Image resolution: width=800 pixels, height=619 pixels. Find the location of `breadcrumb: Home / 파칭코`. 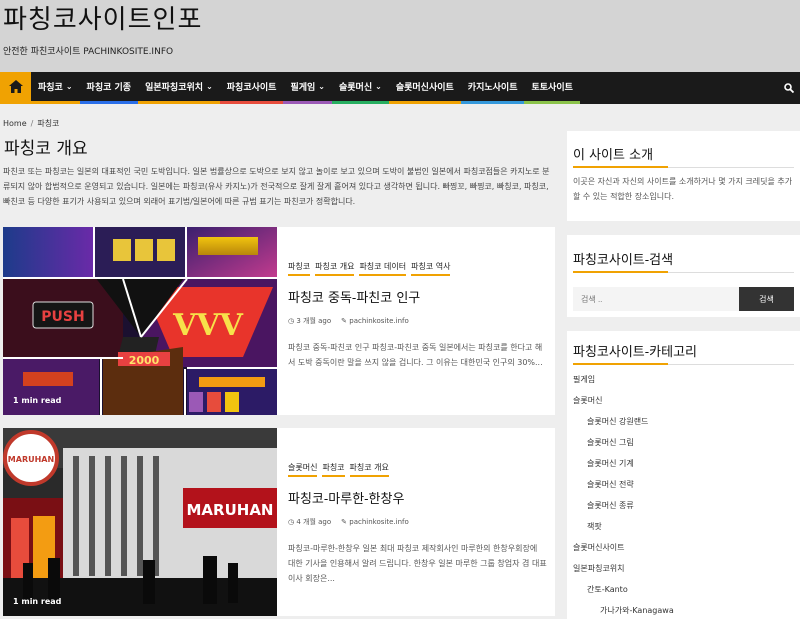

breadcrumb: Home / 파칭코 is located at coordinates (31, 123).